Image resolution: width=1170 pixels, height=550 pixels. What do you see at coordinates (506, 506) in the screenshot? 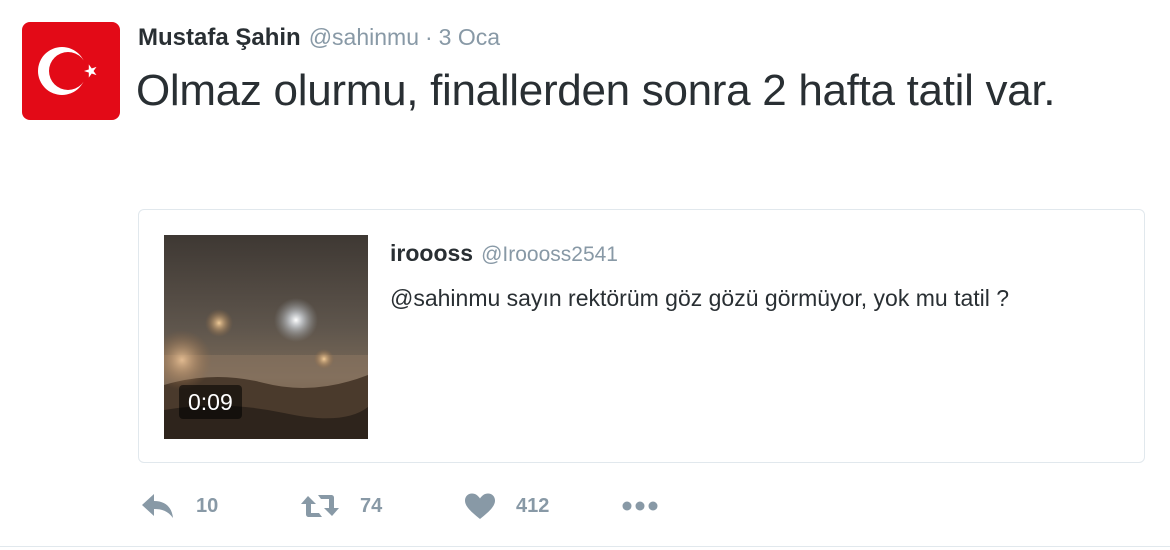
I see `like-button: 412` at bounding box center [506, 506].